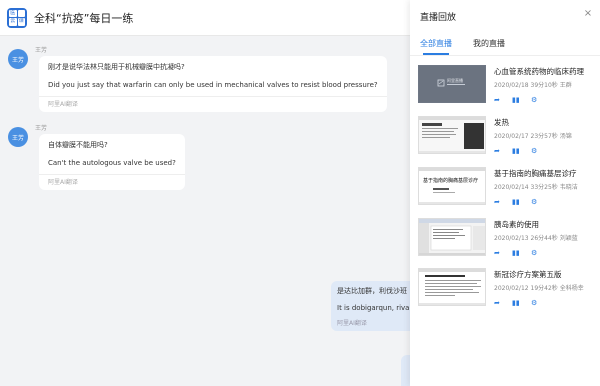 The image size is (600, 386). I want to click on replay-title: 基于指南的胸痛基层诊疗, so click(535, 173).